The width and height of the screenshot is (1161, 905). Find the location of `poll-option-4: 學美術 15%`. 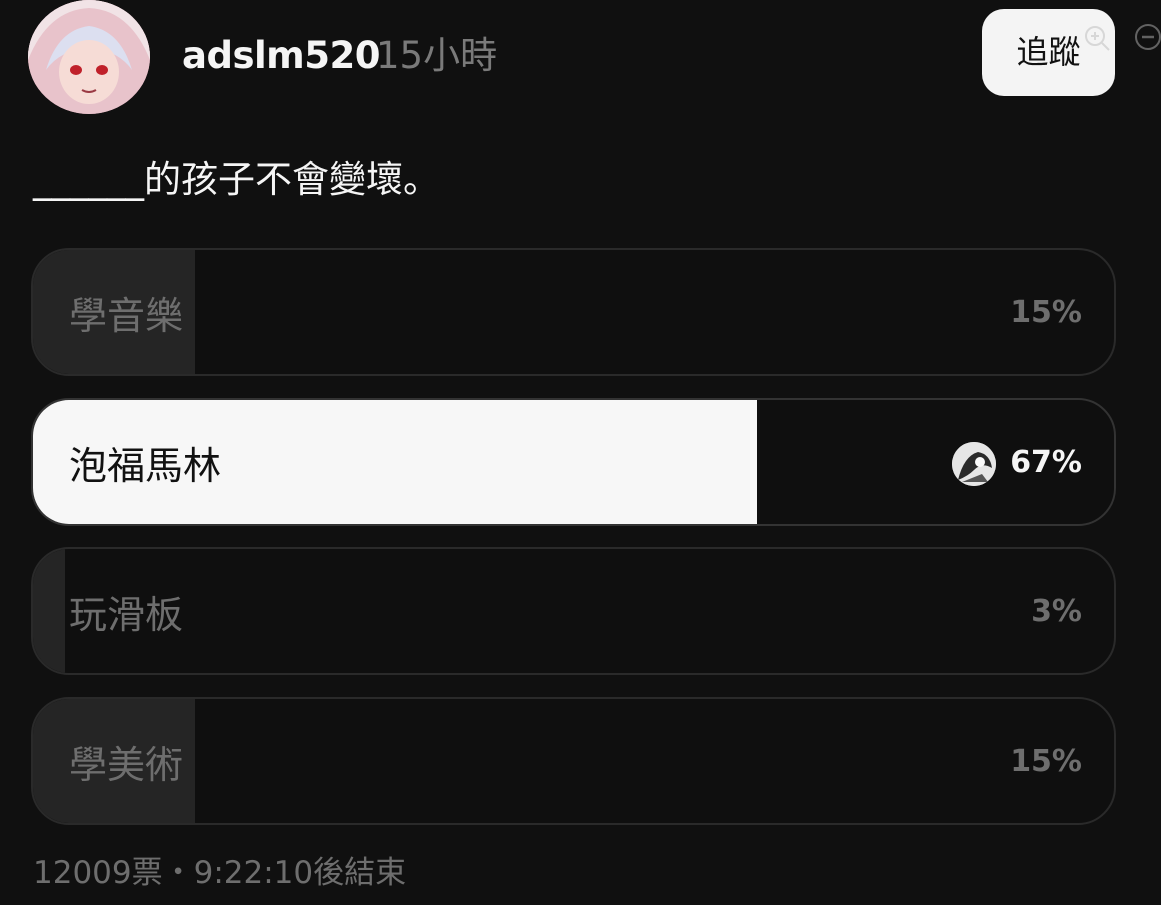

poll-option-4: 學美術 15% is located at coordinates (573, 761).